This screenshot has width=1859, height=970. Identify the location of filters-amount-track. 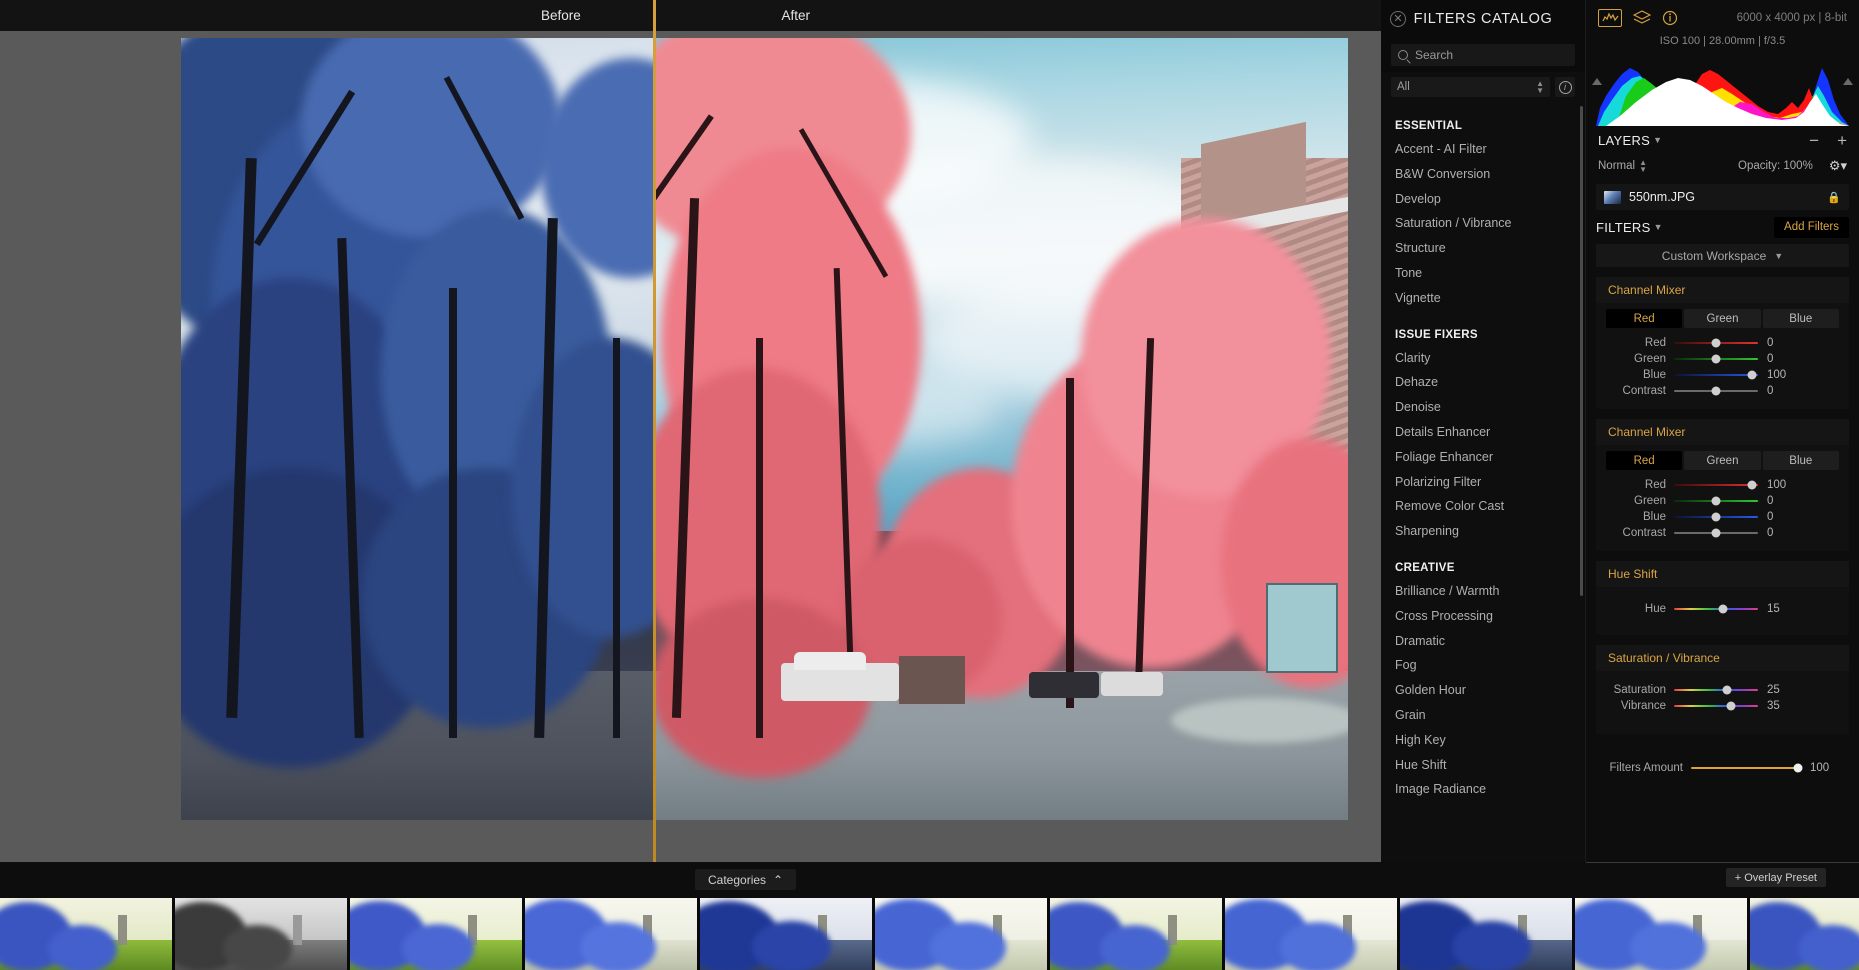
(1747, 768).